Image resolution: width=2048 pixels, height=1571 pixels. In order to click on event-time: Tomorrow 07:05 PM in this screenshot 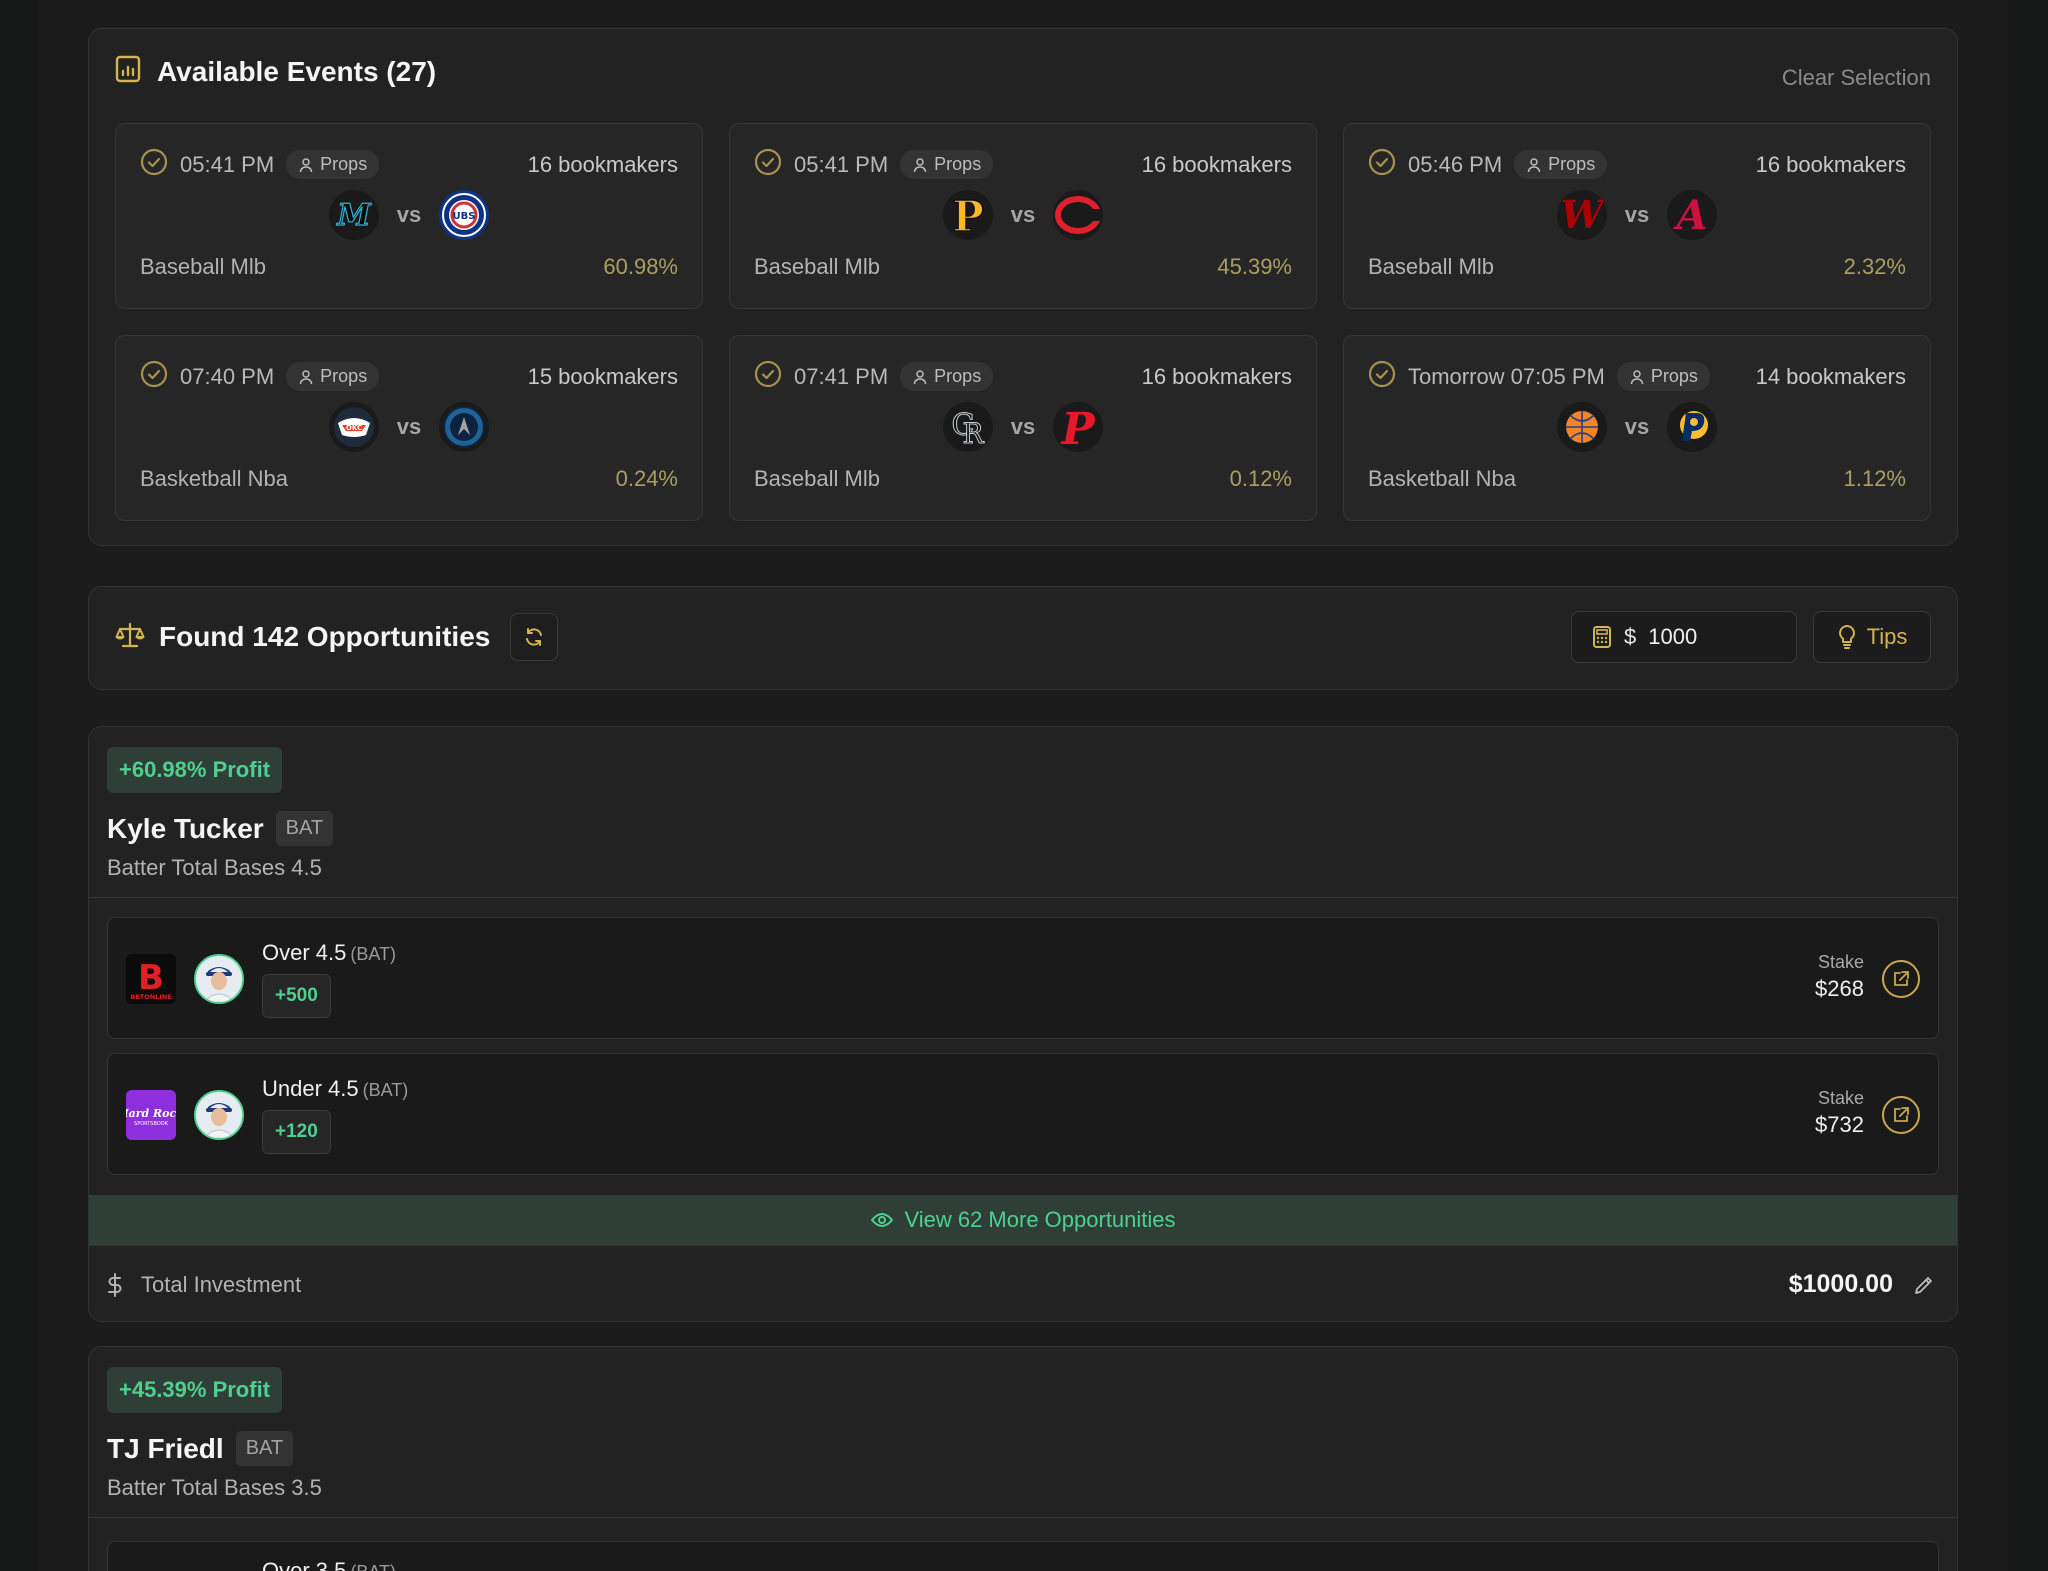, I will do `click(1506, 376)`.